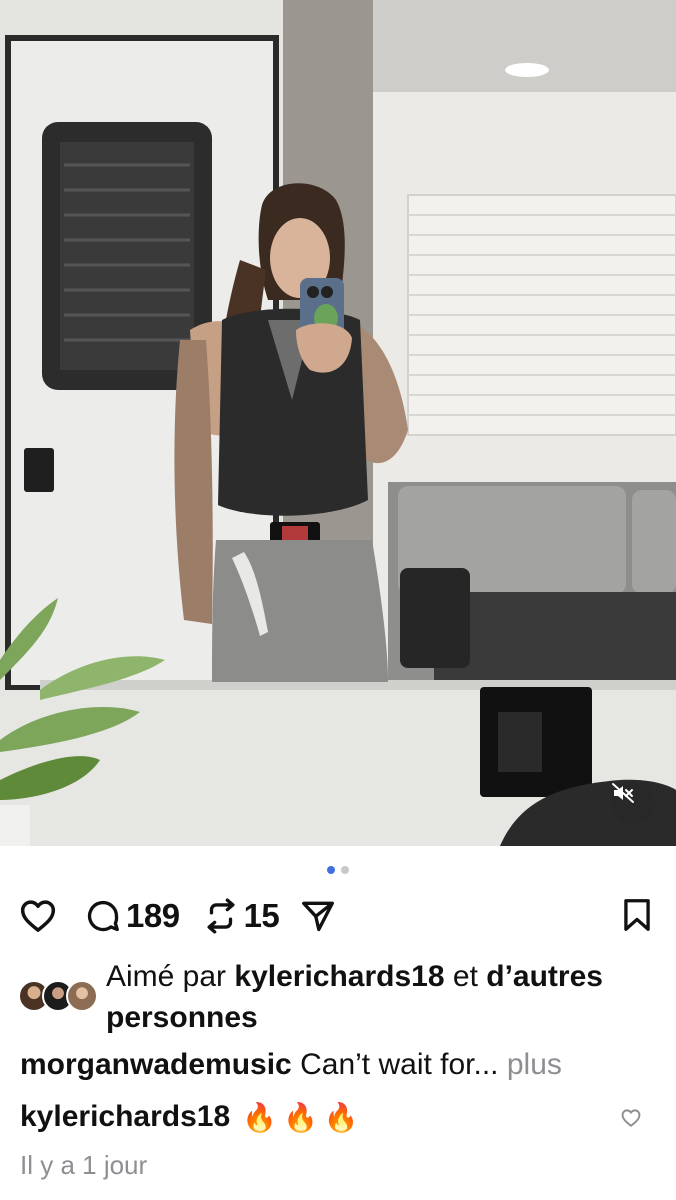  I want to click on comment-row: kylerichards18 🔥🔥🔥, so click(340, 1117).